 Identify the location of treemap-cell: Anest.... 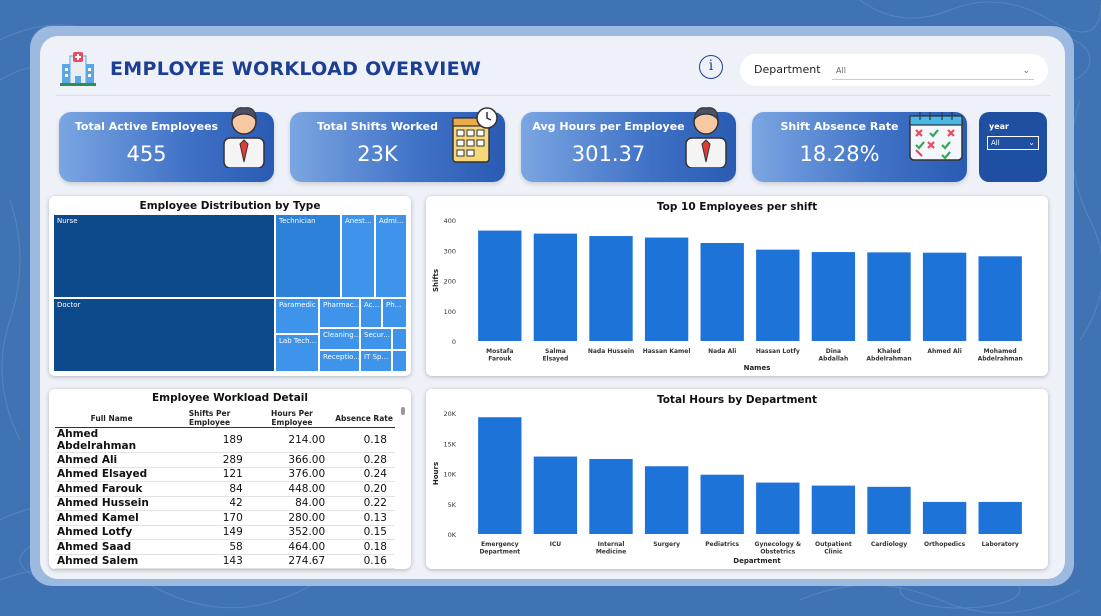
(358, 256).